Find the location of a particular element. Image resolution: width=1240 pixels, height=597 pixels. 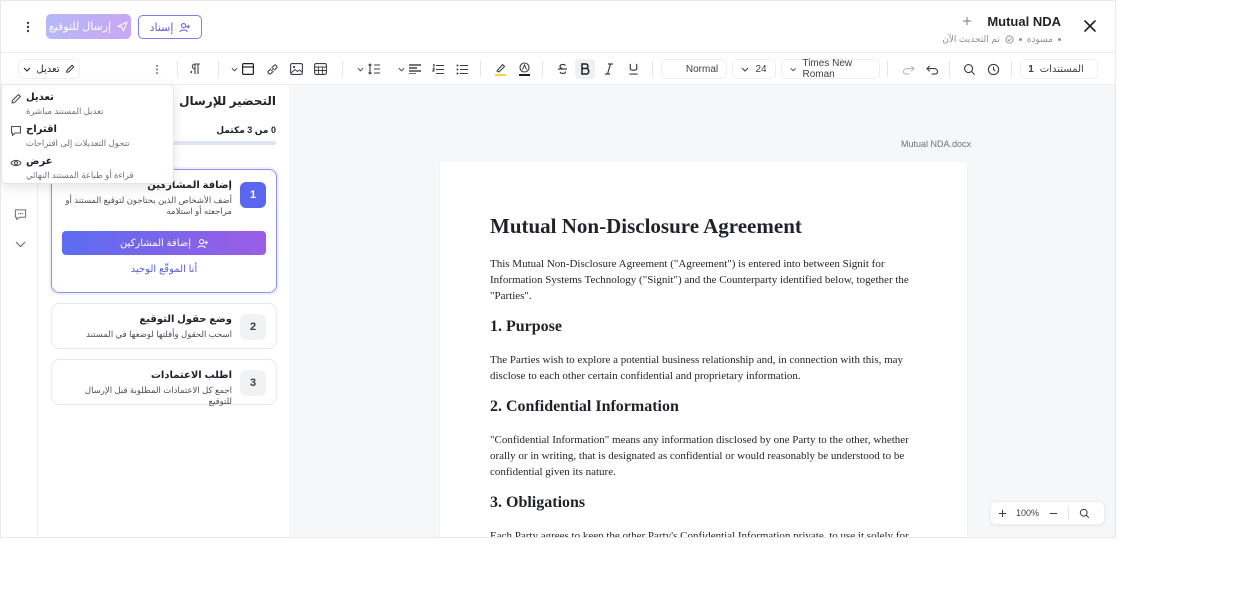

step-number: 3 is located at coordinates (253, 383).